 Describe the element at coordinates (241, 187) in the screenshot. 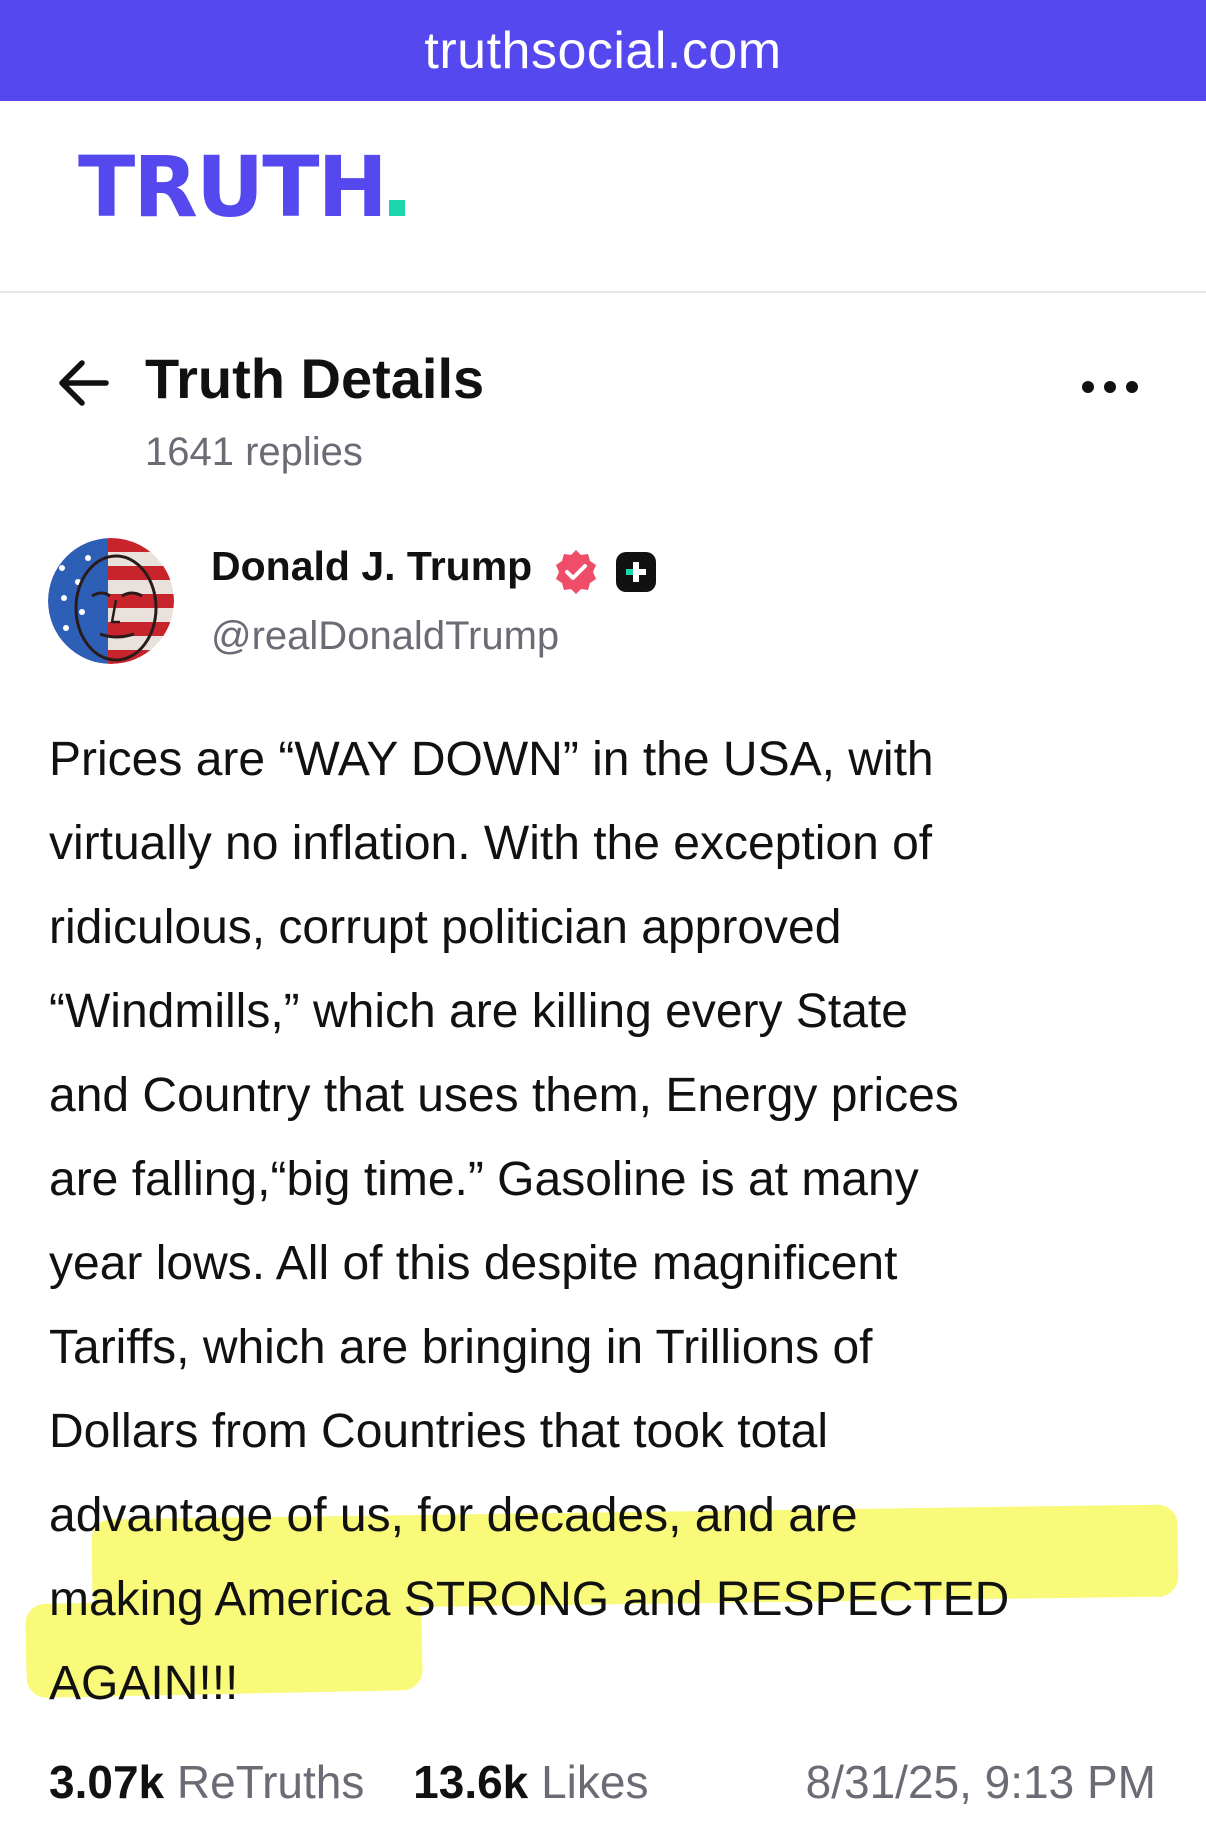

I see `truth-logo: TRUTH` at that location.